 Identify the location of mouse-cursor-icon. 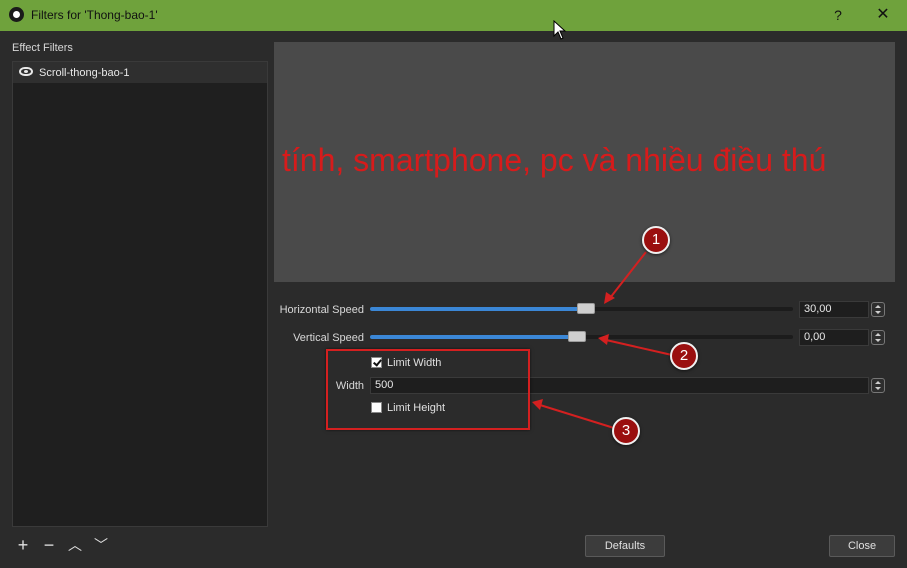
(560, 30).